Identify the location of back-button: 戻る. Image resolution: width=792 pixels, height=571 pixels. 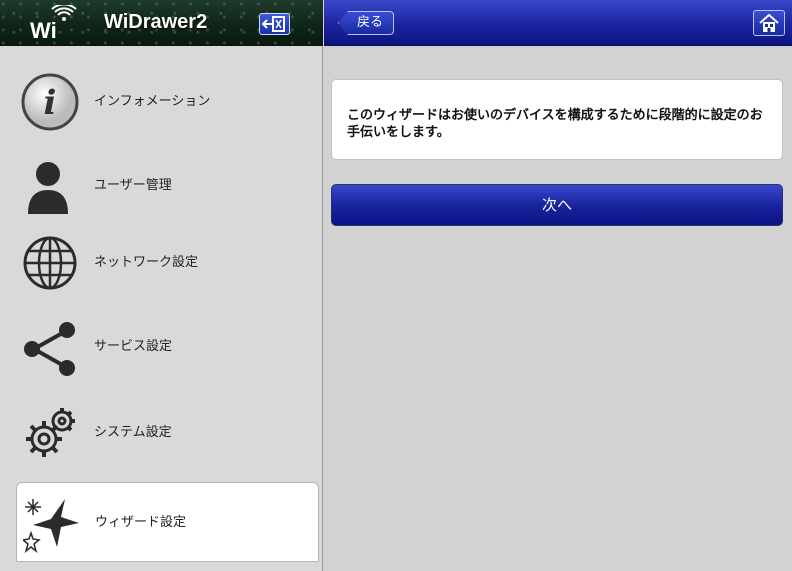
(366, 23).